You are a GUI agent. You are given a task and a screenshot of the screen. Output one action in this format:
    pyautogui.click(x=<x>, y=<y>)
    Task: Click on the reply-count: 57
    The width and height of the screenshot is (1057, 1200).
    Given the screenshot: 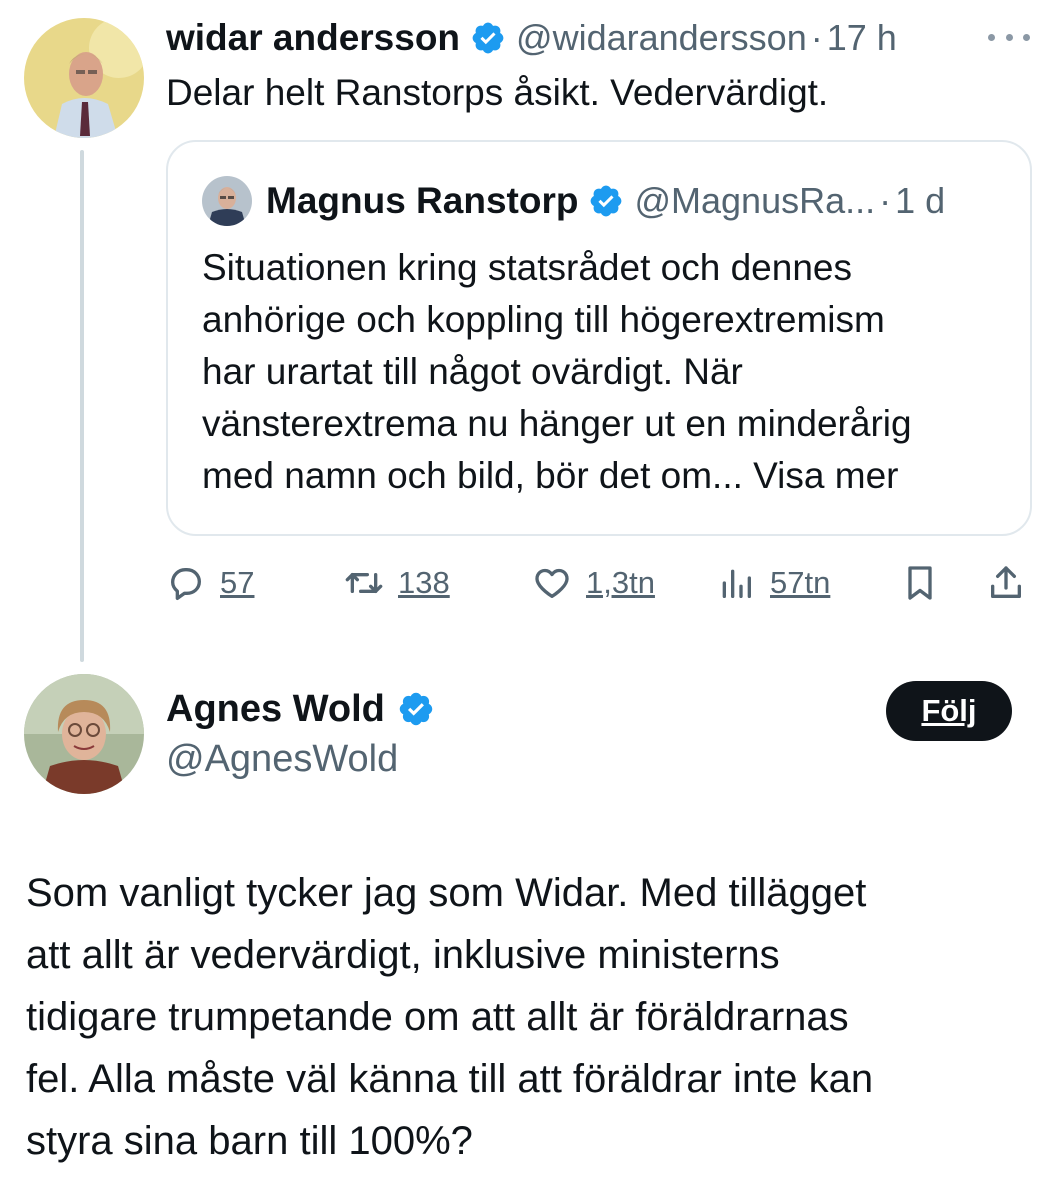 What is the action you would take?
    pyautogui.click(x=237, y=582)
    